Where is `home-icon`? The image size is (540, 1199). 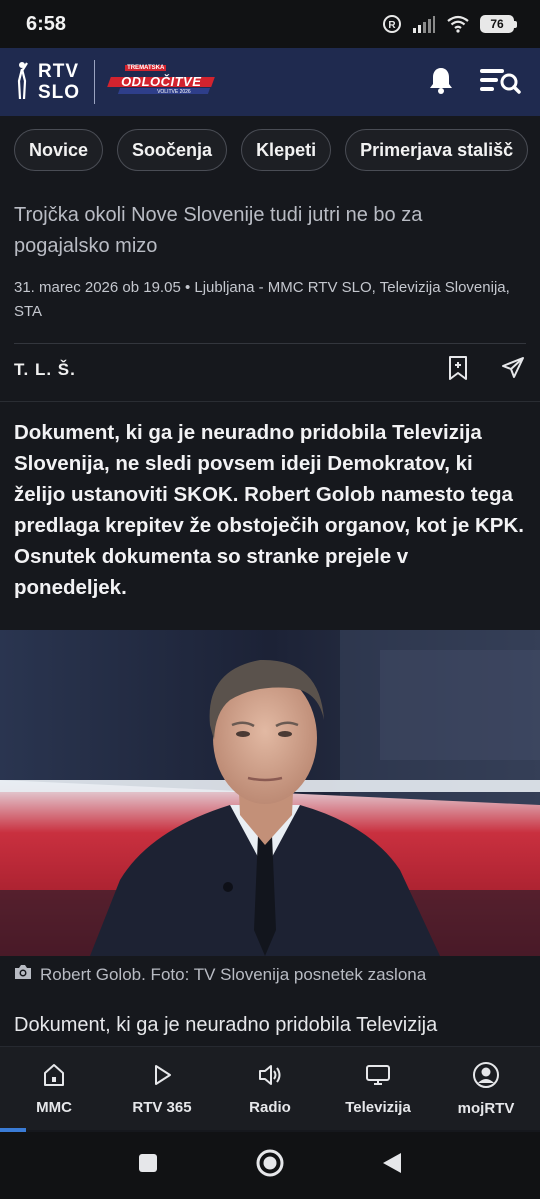 home-icon is located at coordinates (54, 1077).